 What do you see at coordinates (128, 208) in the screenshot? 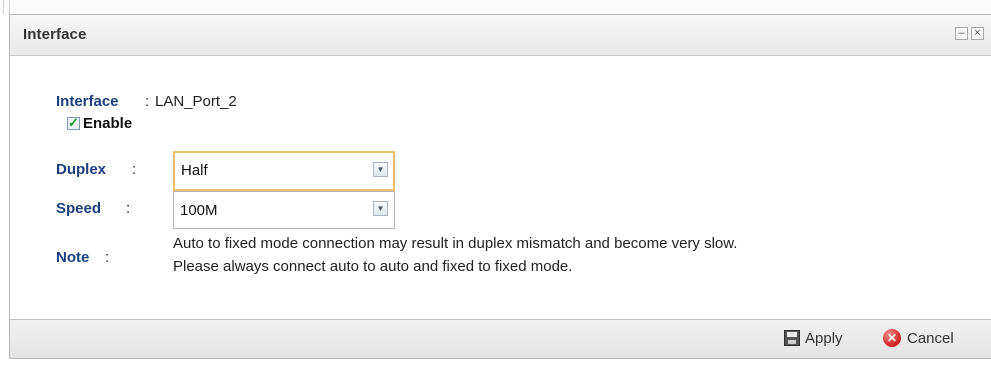
I see `speed-colon: :` at bounding box center [128, 208].